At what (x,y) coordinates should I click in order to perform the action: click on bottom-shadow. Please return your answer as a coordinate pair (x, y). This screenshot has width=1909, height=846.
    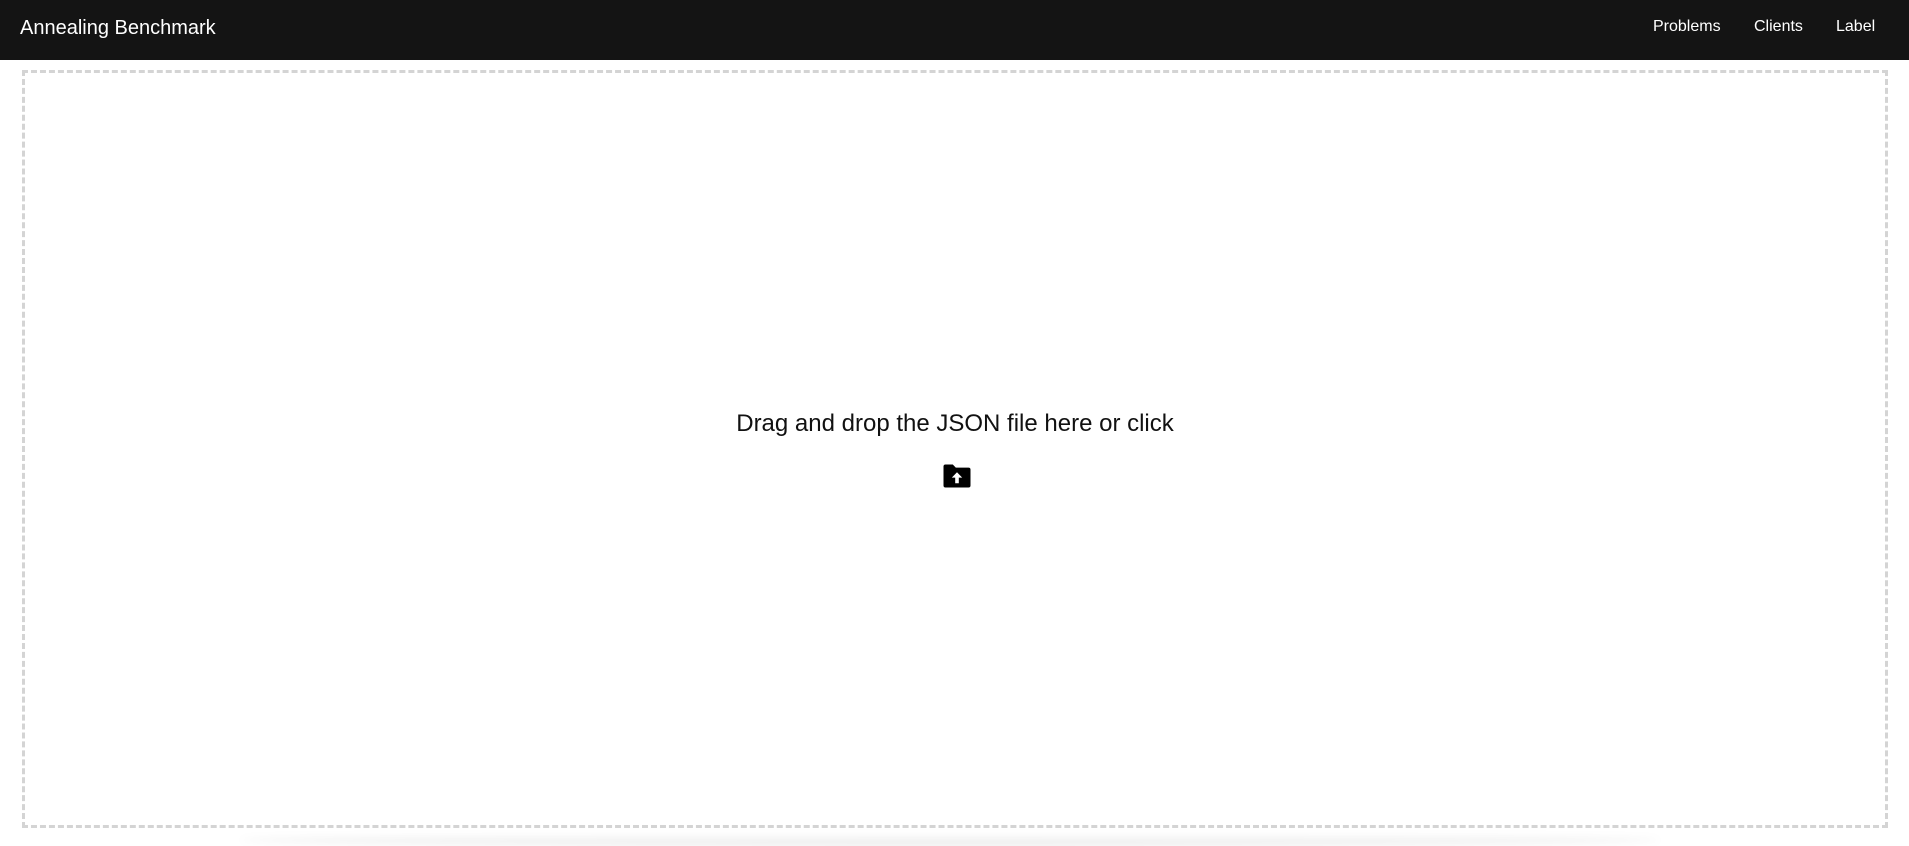
    Looking at the image, I should click on (950, 840).